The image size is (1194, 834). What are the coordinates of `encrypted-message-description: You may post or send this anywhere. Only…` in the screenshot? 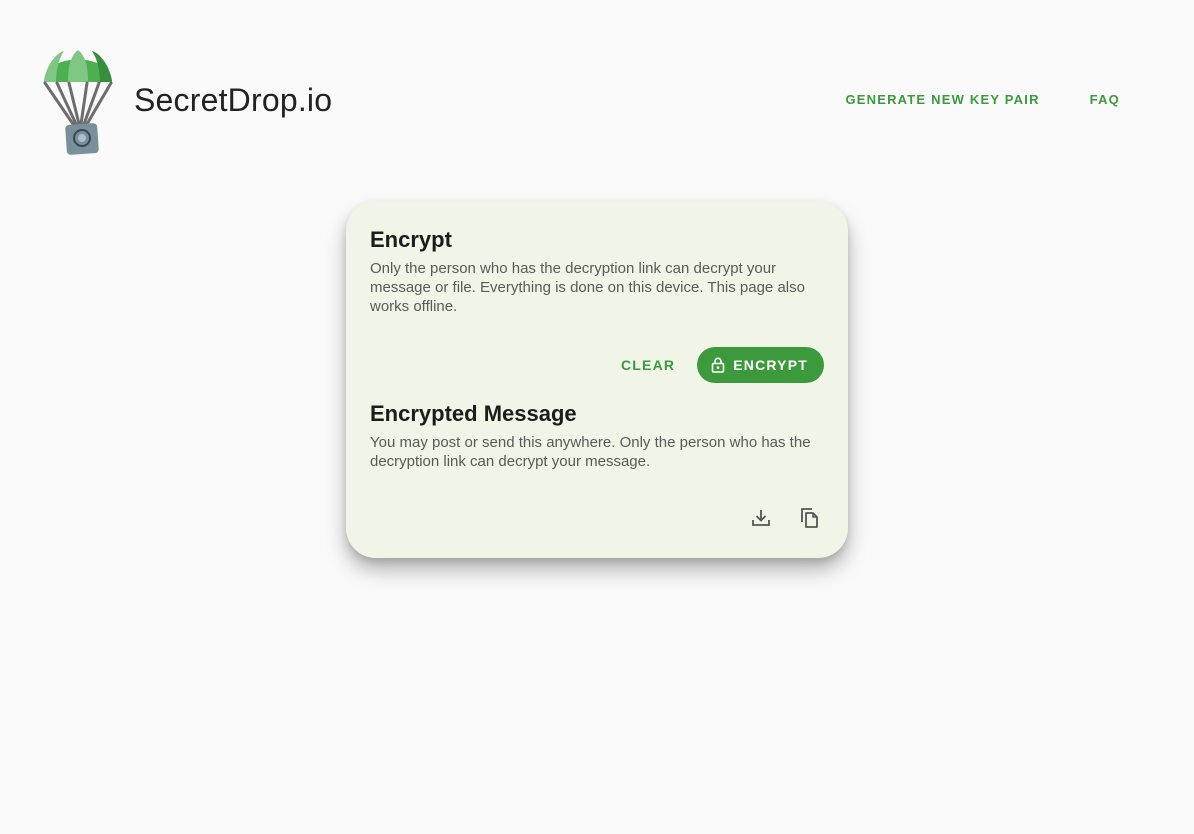 It's located at (590, 452).